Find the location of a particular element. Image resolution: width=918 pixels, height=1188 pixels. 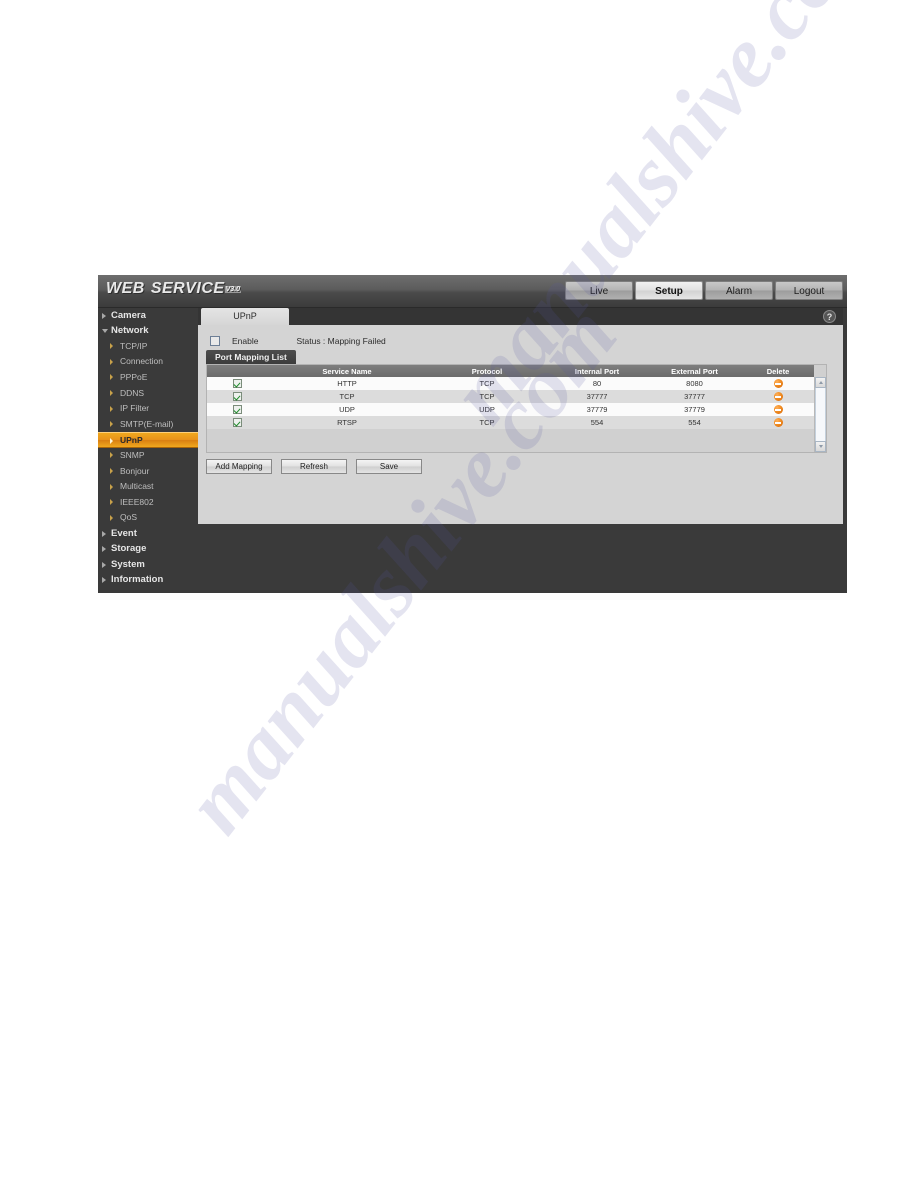

cell-internal-port: 554 is located at coordinates (597, 422).